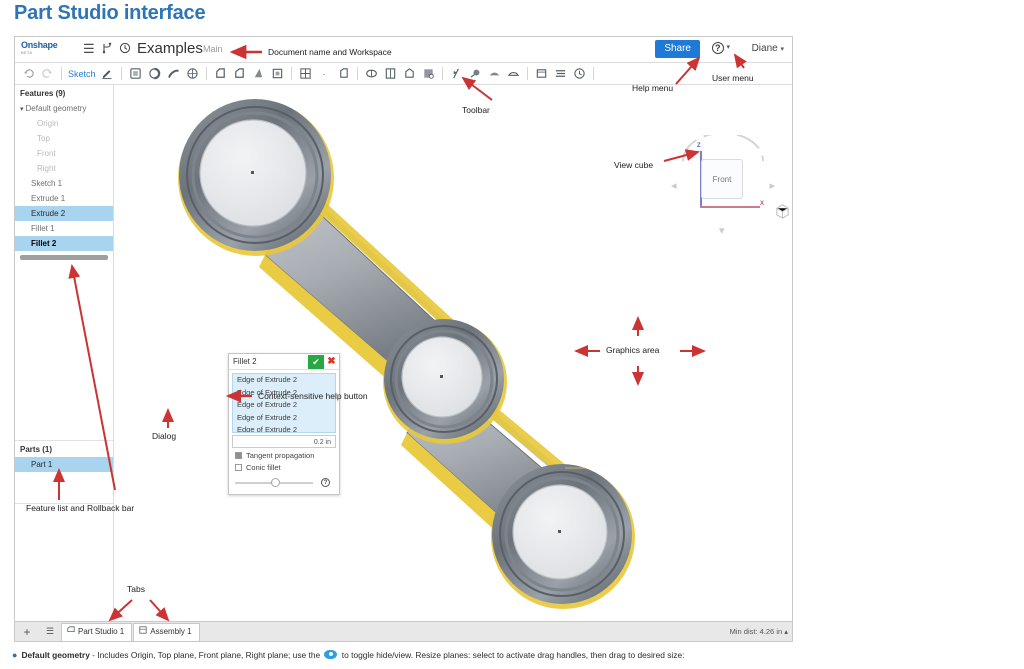 This screenshot has width=1024, height=669. What do you see at coordinates (762, 204) in the screenshot?
I see `axis-x-label: X` at bounding box center [762, 204].